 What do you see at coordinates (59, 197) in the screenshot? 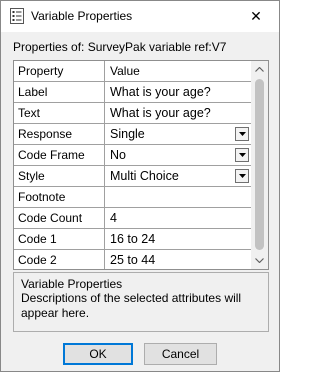
I see `property-name-cell: Footnote` at bounding box center [59, 197].